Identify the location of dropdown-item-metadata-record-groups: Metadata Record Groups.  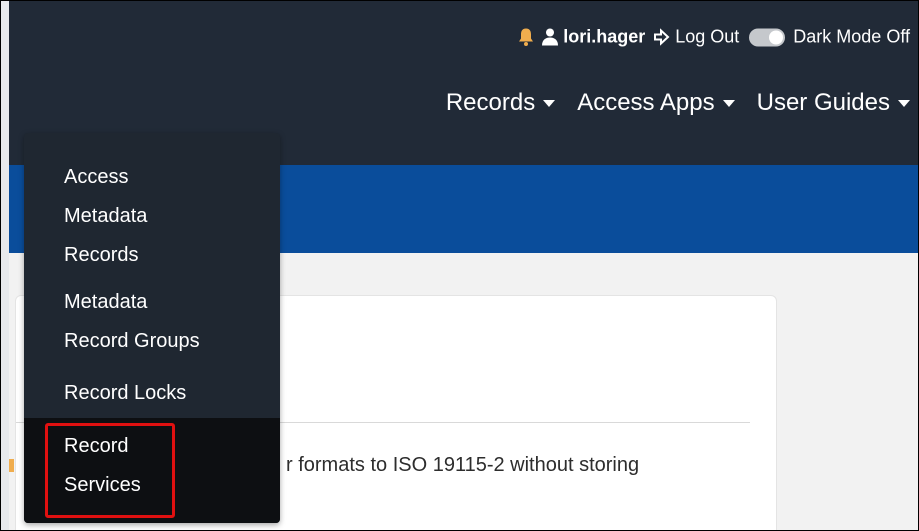
(132, 322).